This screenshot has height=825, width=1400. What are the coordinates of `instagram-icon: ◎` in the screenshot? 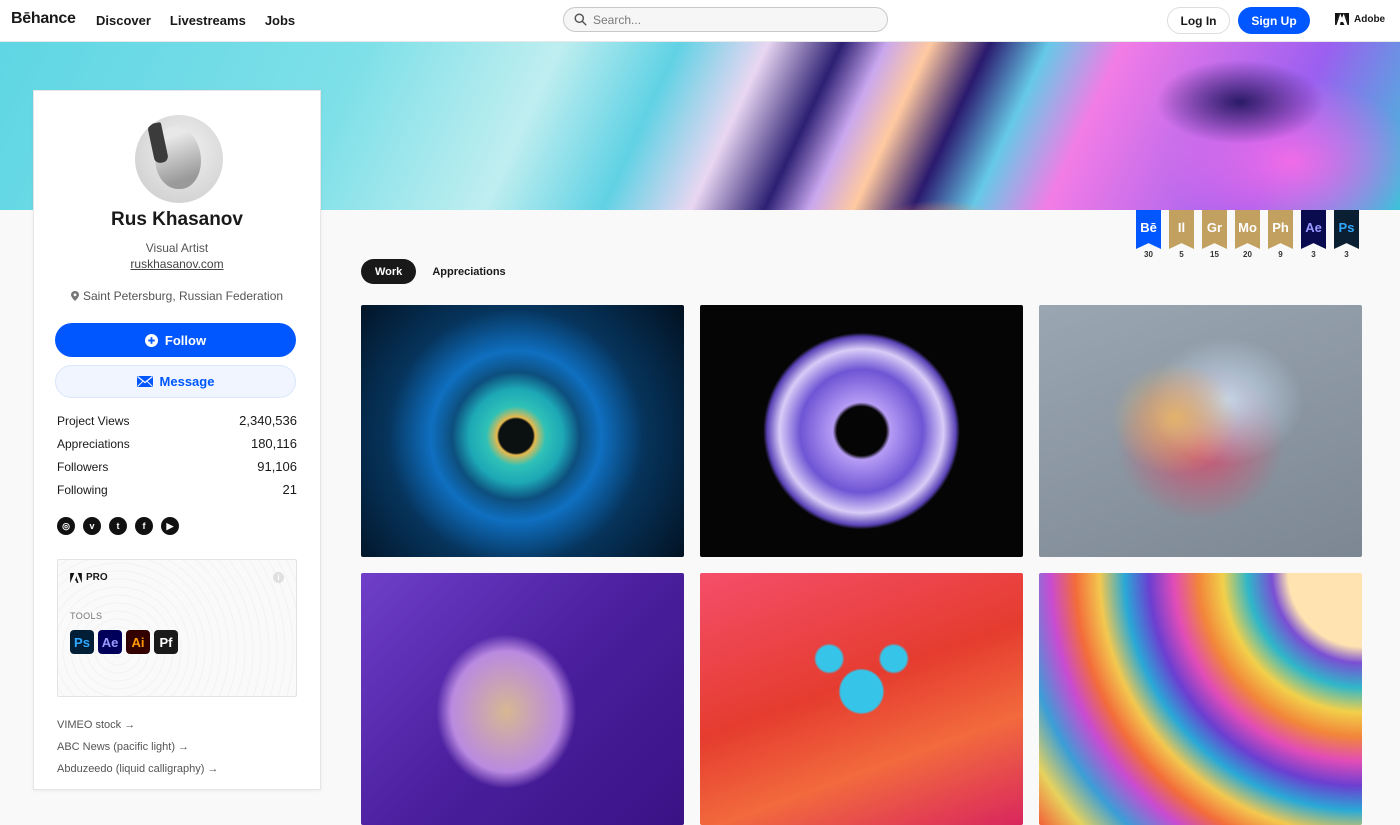 It's located at (66, 526).